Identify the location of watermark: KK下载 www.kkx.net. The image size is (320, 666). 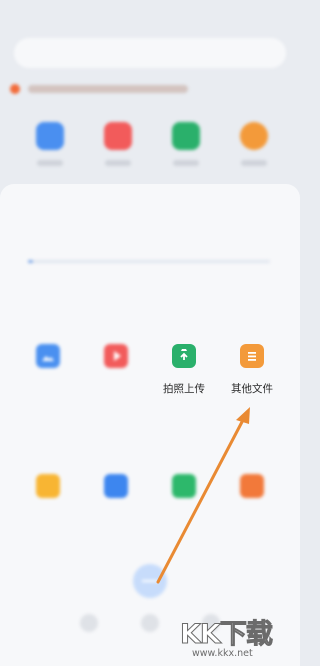
(239, 638).